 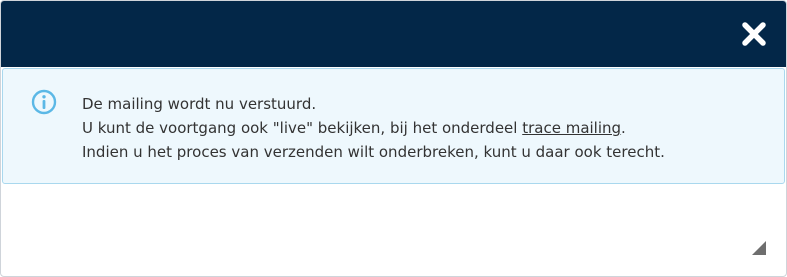 What do you see at coordinates (199, 104) in the screenshot?
I see `message-line-1: De mailing wordt nu verstuurd.` at bounding box center [199, 104].